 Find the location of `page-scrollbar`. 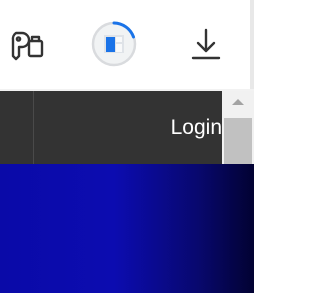

page-scrollbar is located at coordinates (238, 127).